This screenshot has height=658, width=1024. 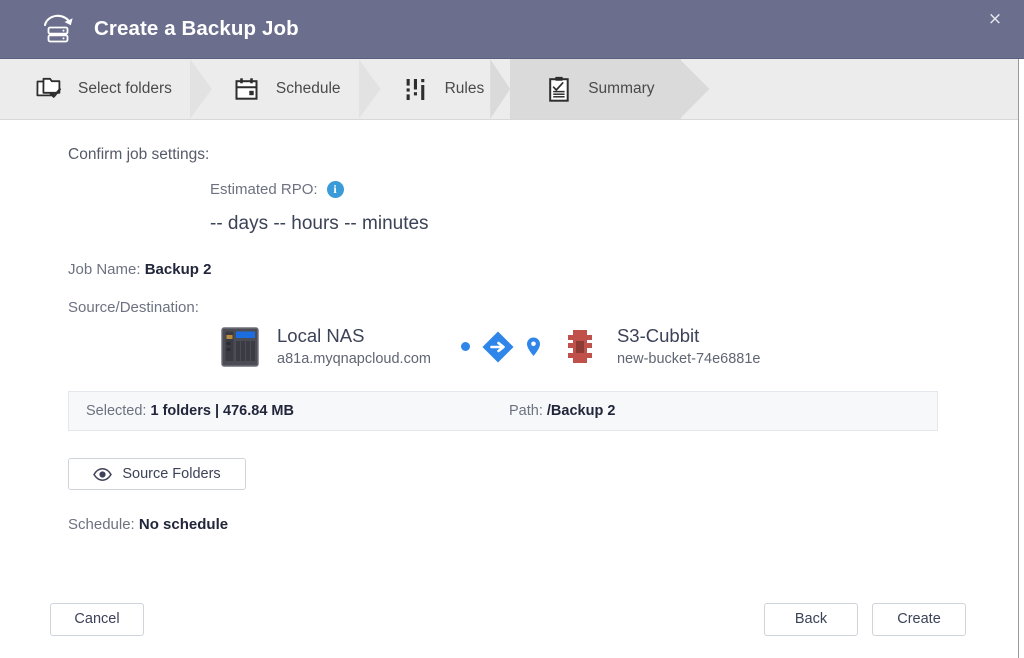 I want to click on path-value: /Backup 2, so click(x=581, y=411).